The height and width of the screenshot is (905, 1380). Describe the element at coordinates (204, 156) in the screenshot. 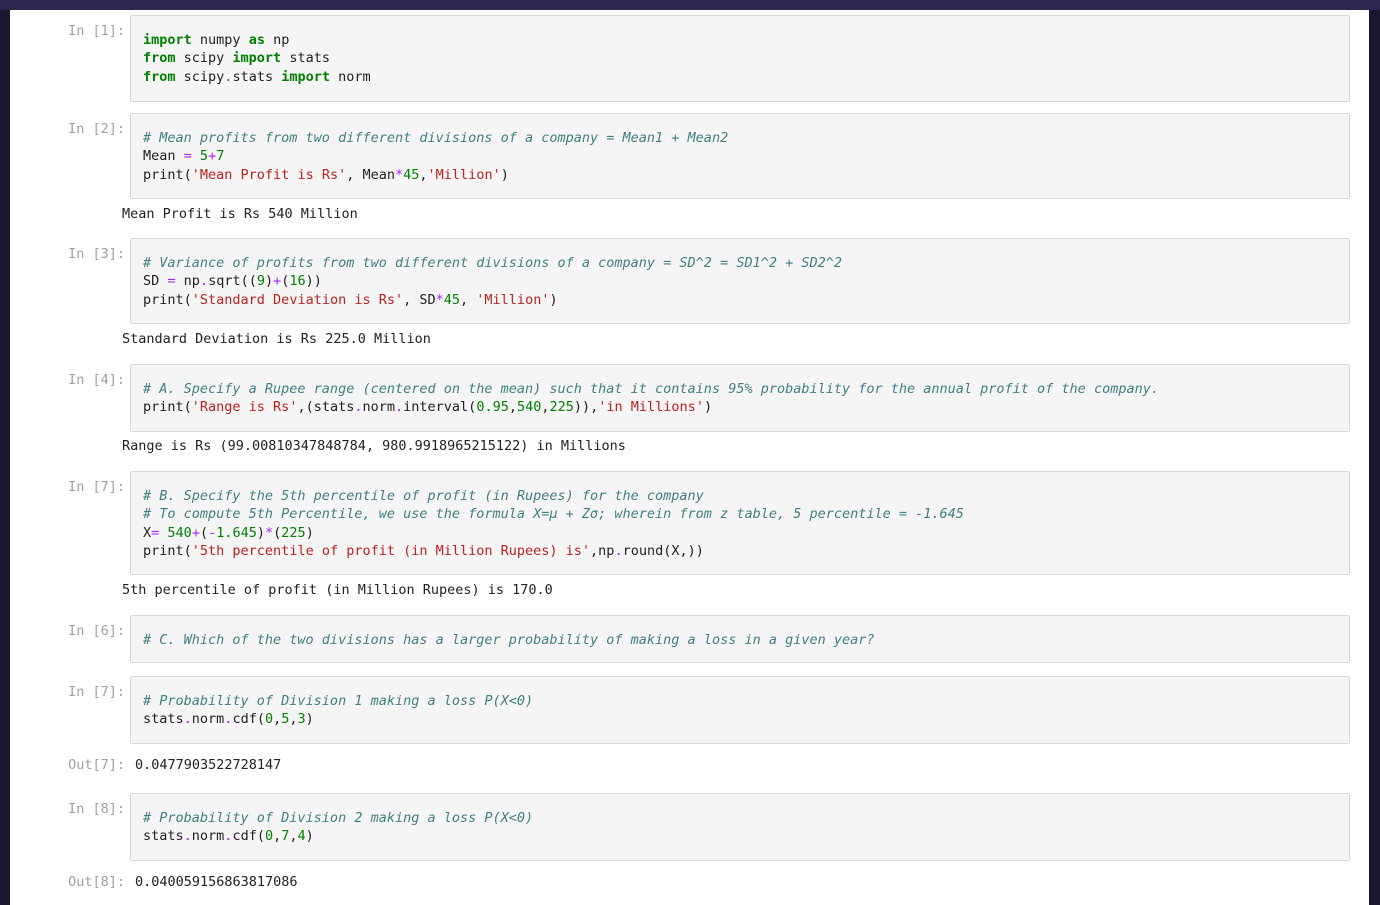

I see `code-token: 5` at that location.